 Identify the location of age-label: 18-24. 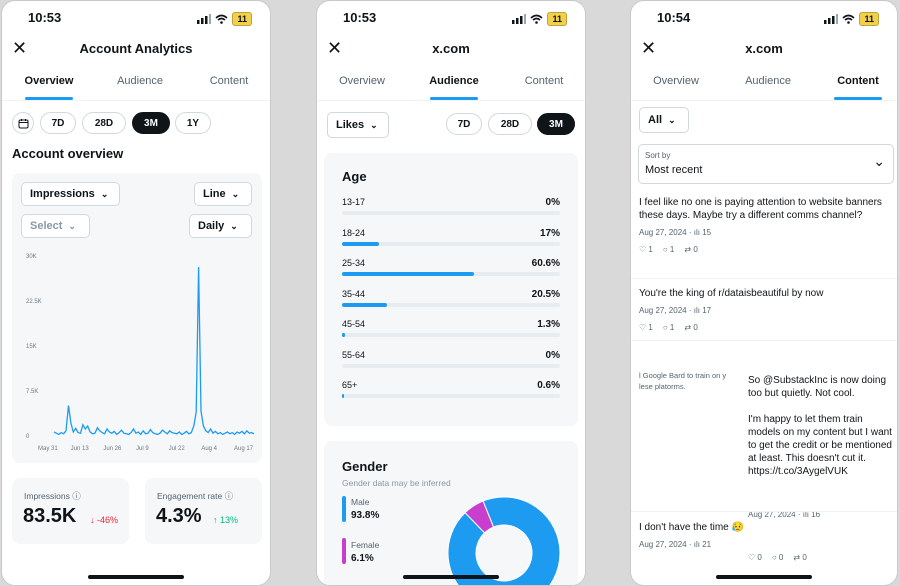
(354, 232).